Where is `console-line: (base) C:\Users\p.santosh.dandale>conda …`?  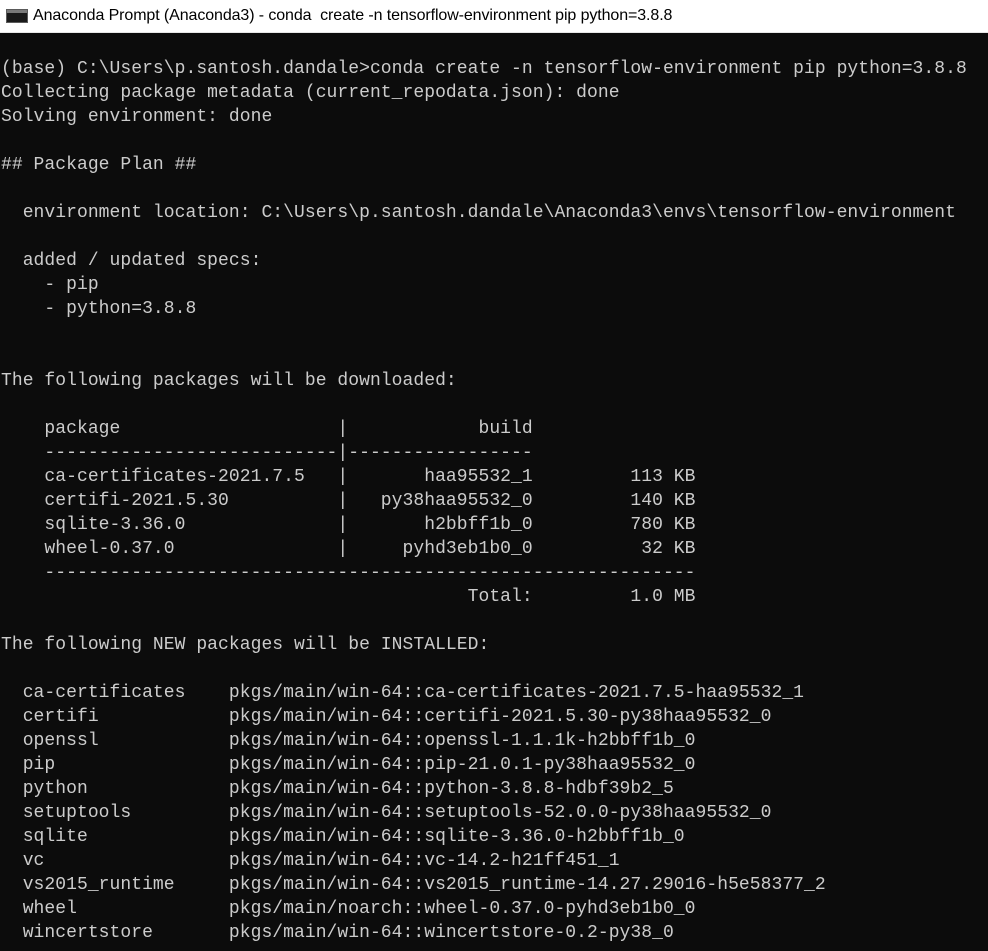
console-line: (base) C:\Users\p.santosh.dandale>conda … is located at coordinates (484, 69).